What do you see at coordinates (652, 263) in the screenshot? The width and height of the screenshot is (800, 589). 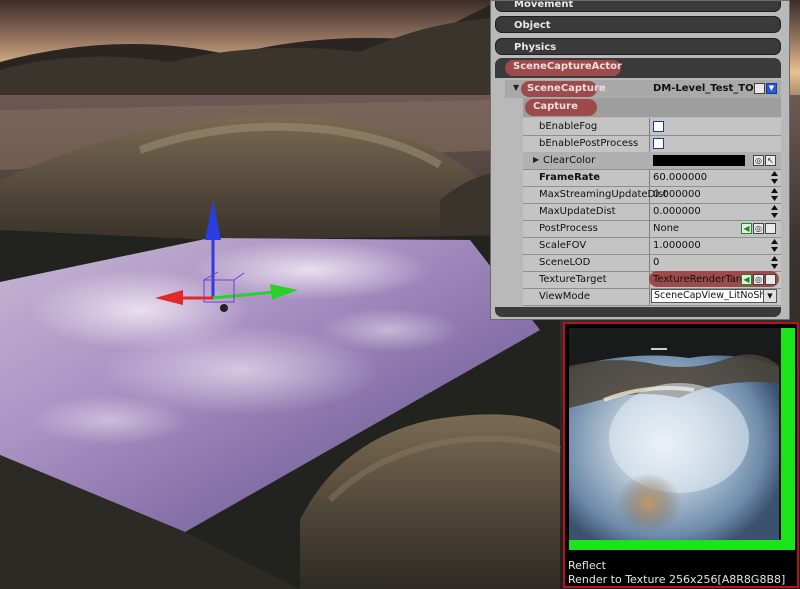 I see `property-row-scenelod: SceneLOD 0` at bounding box center [652, 263].